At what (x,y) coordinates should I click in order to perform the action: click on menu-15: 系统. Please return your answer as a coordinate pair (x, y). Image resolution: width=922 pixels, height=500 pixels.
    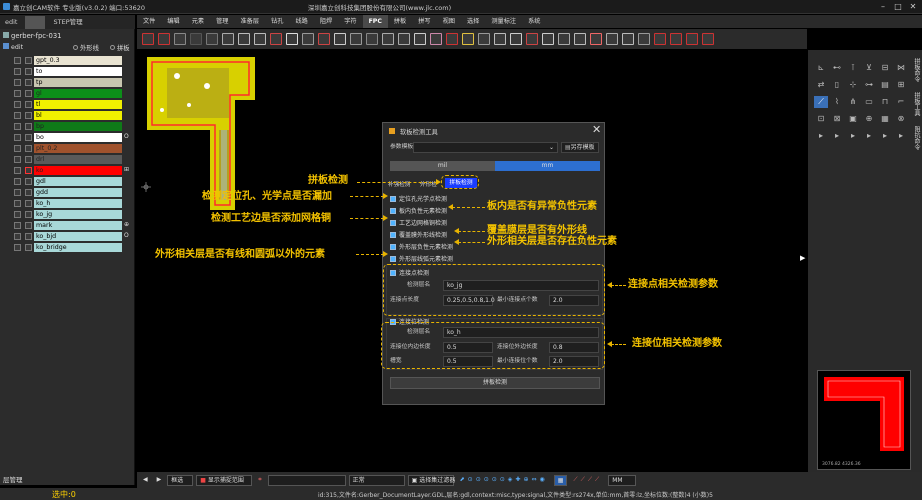
    Looking at the image, I should click on (534, 21).